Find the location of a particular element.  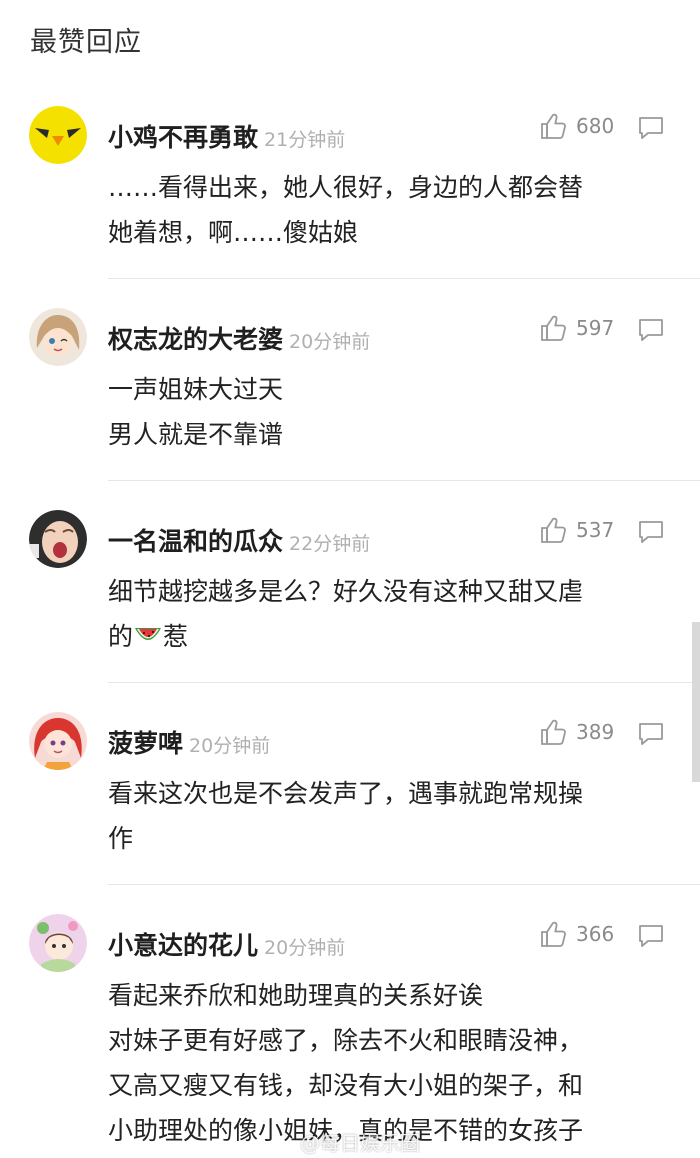

comment-username: 小意达的花儿 20分钟前 is located at coordinates (226, 944).